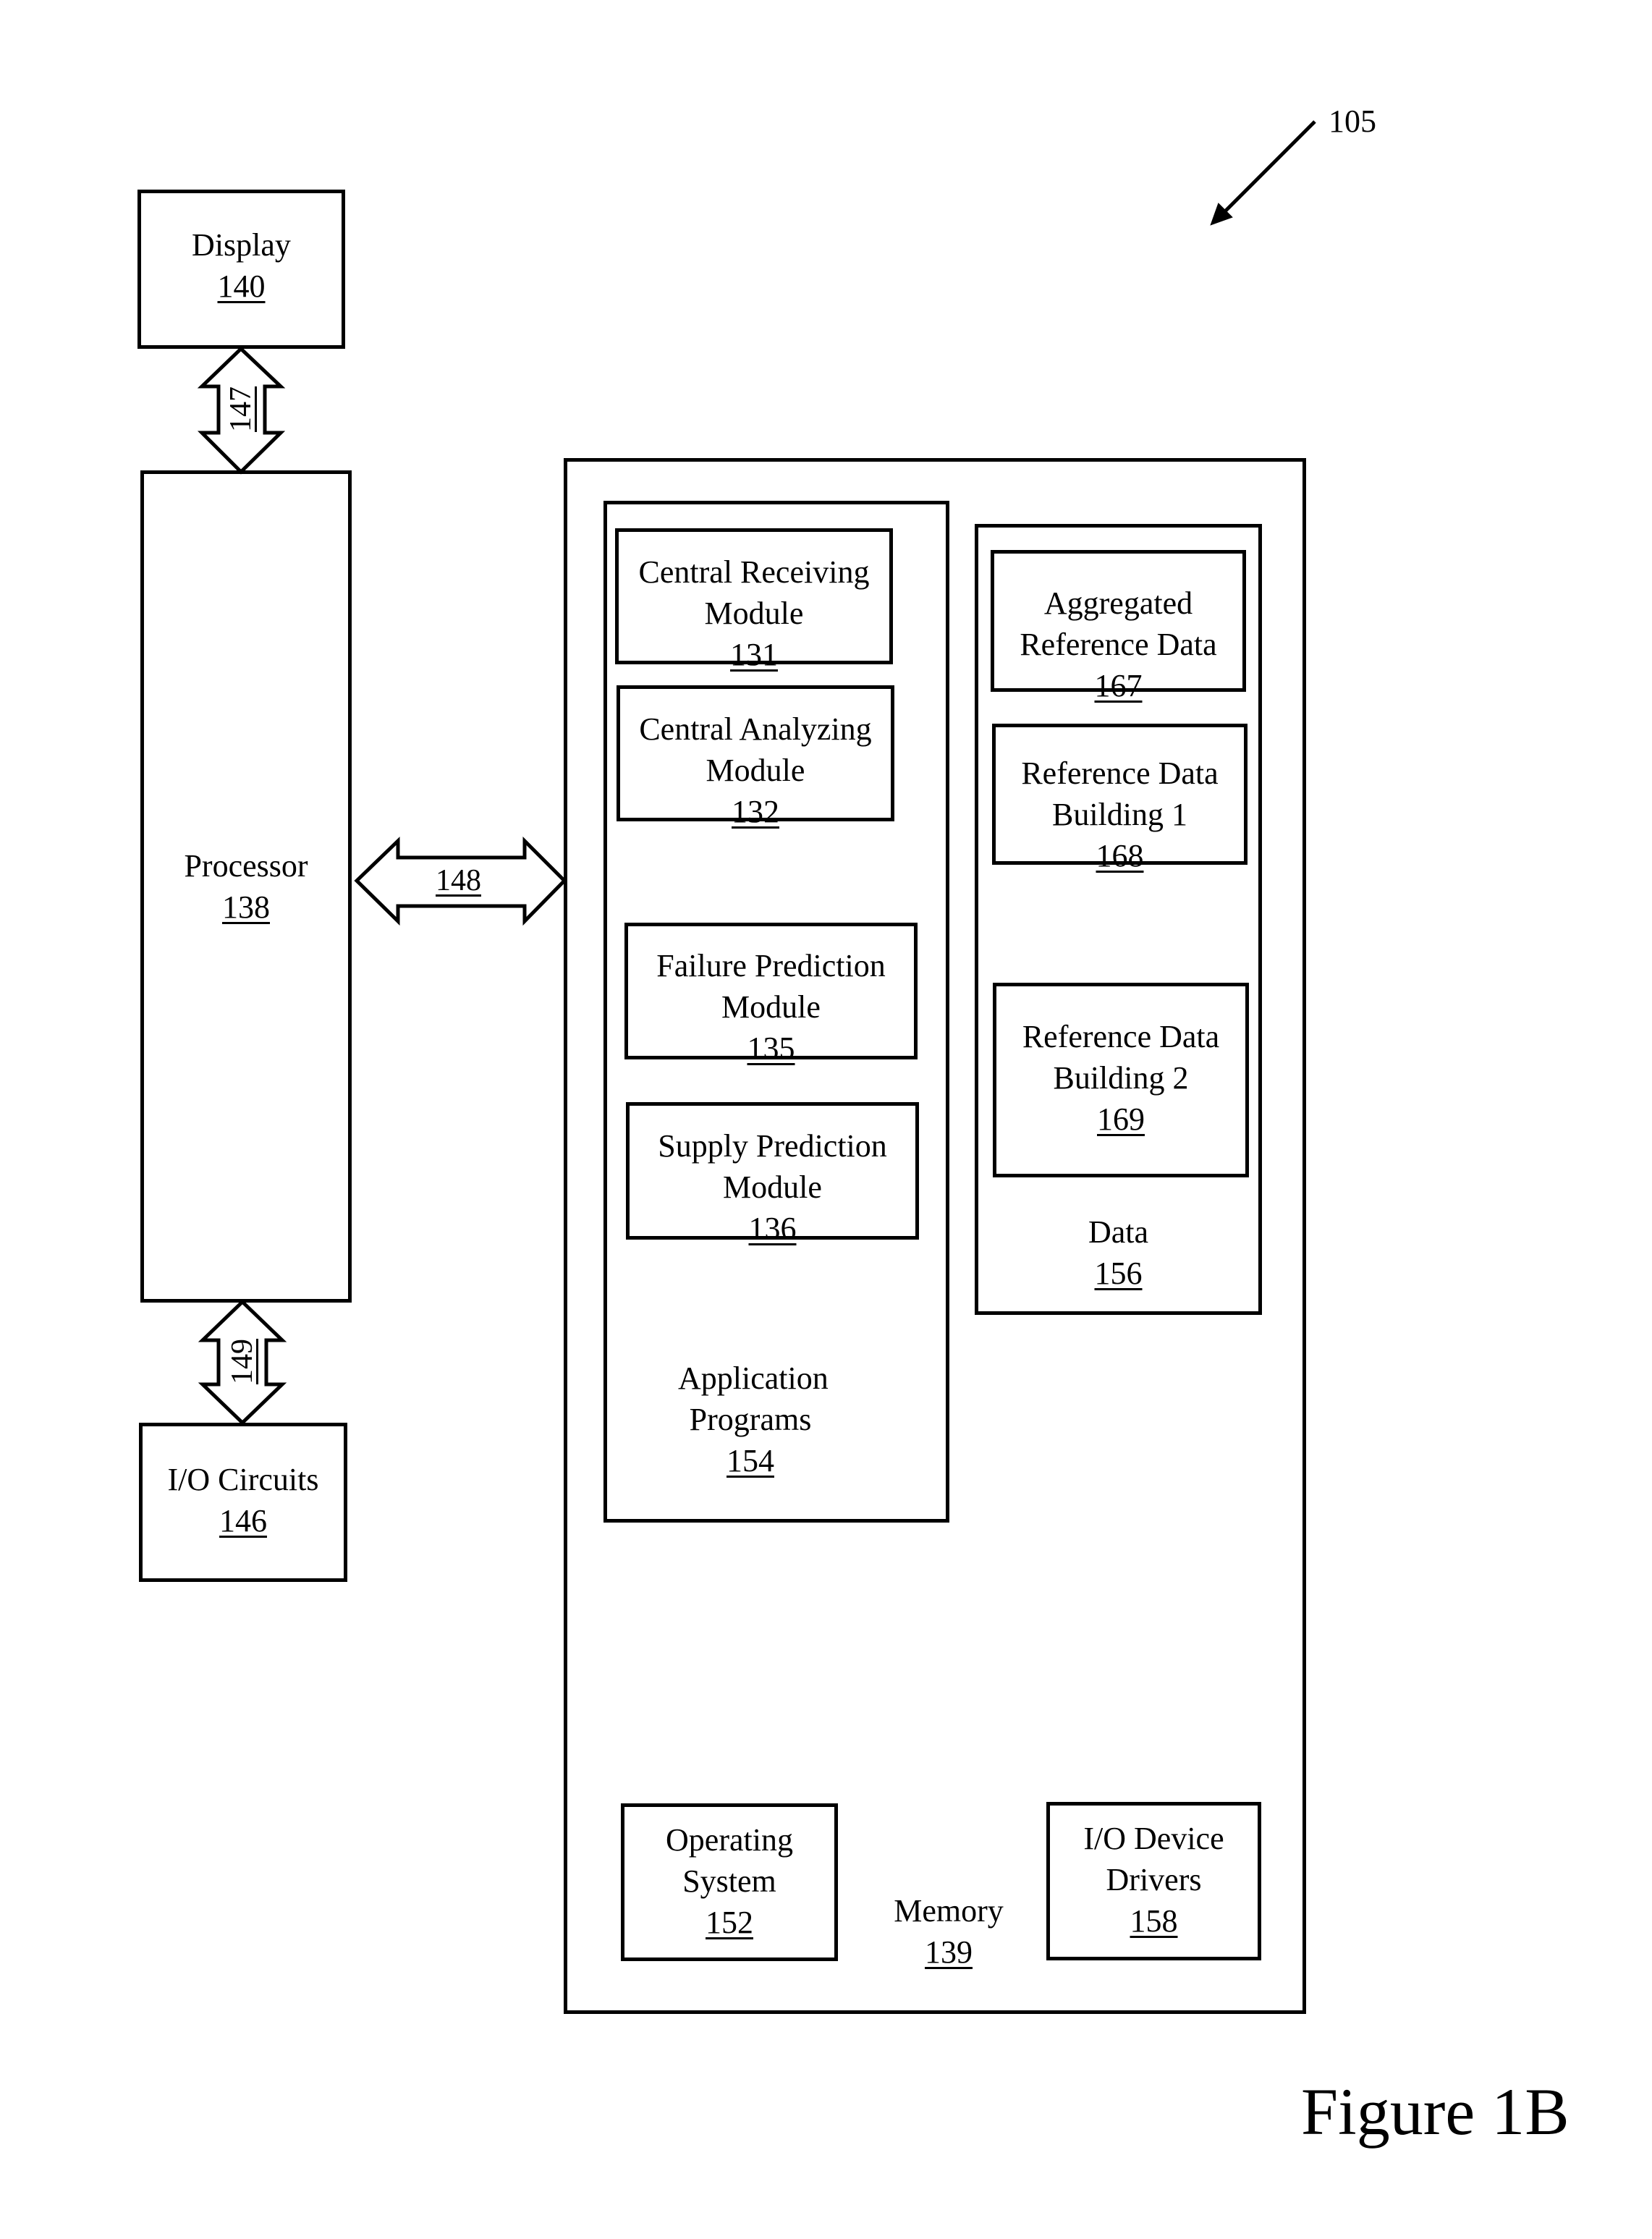  What do you see at coordinates (1118, 1232) in the screenshot?
I see `data-name: Data` at bounding box center [1118, 1232].